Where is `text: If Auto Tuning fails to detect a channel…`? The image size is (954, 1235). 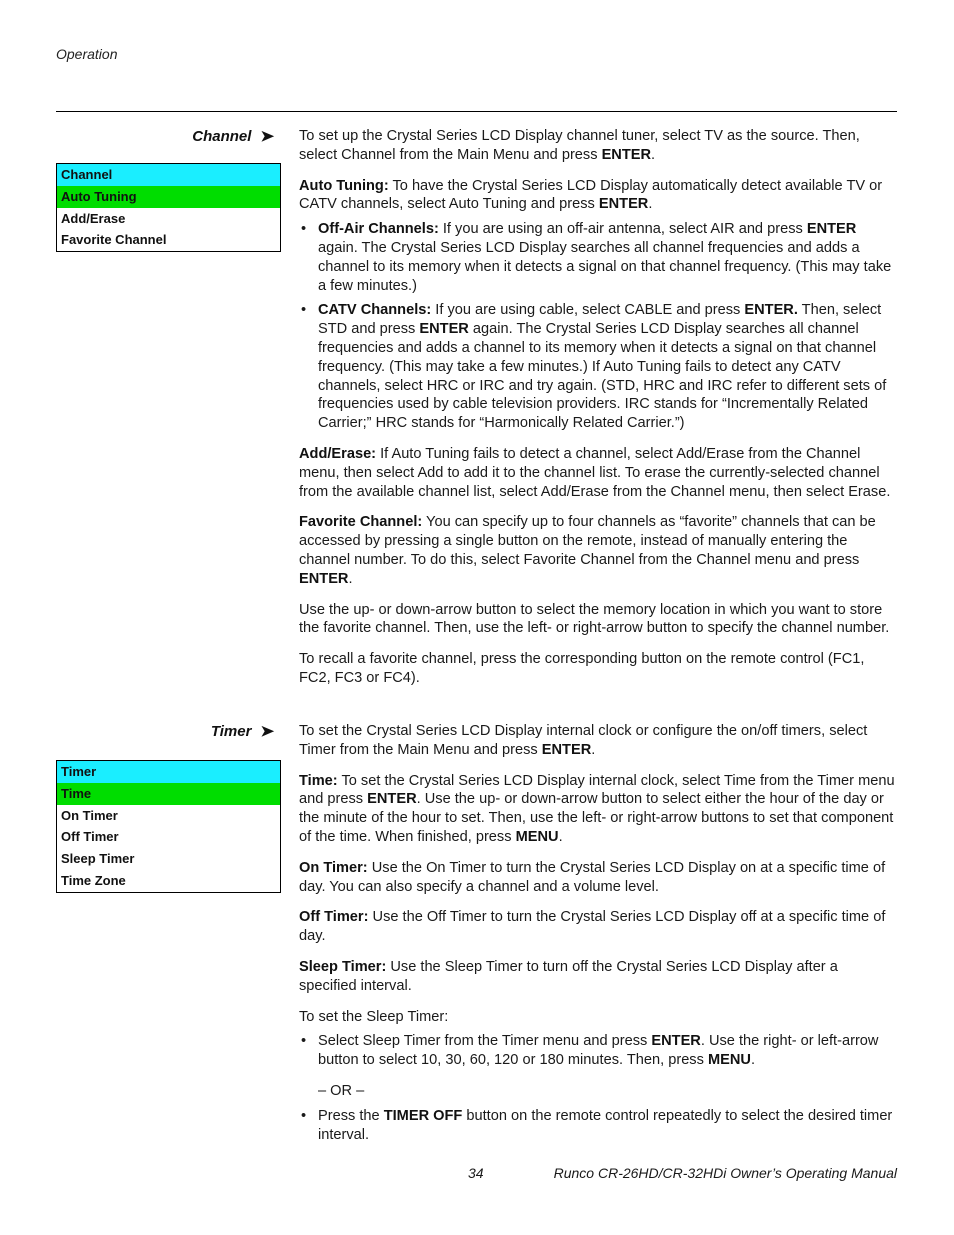
text: If Auto Tuning fails to detect a channel… is located at coordinates (595, 472).